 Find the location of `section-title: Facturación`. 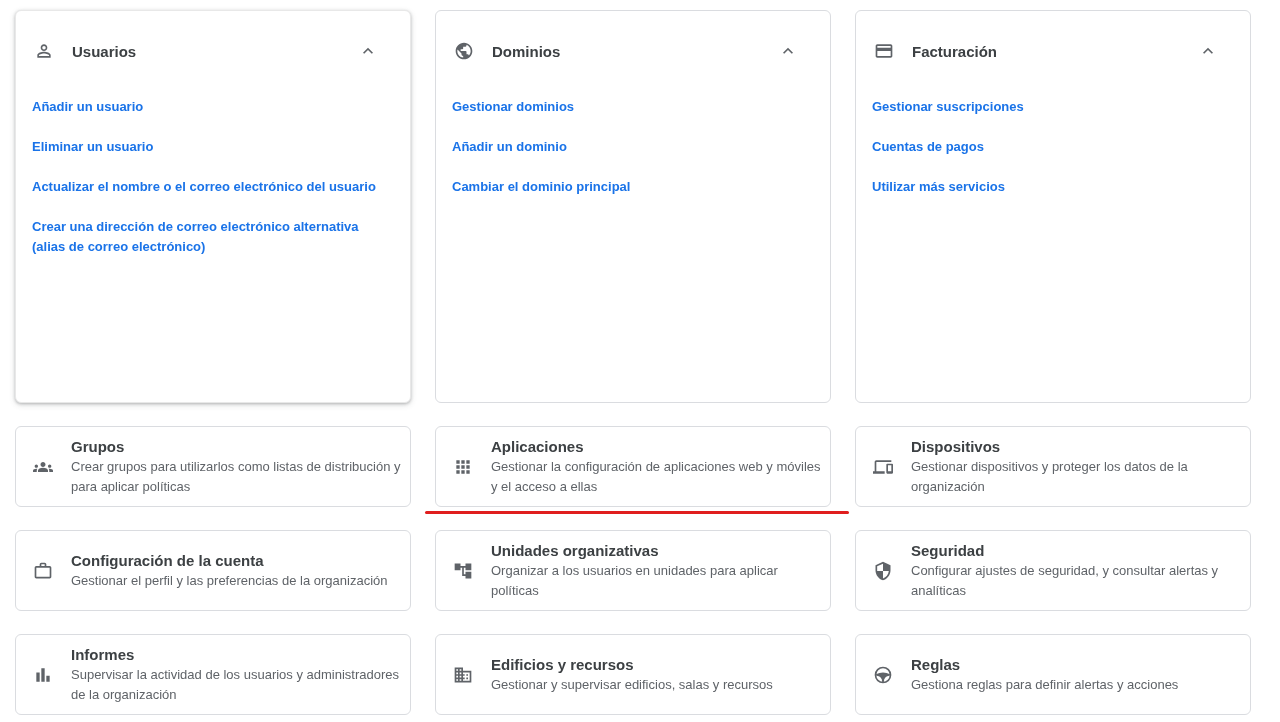

section-title: Facturación is located at coordinates (955, 51).